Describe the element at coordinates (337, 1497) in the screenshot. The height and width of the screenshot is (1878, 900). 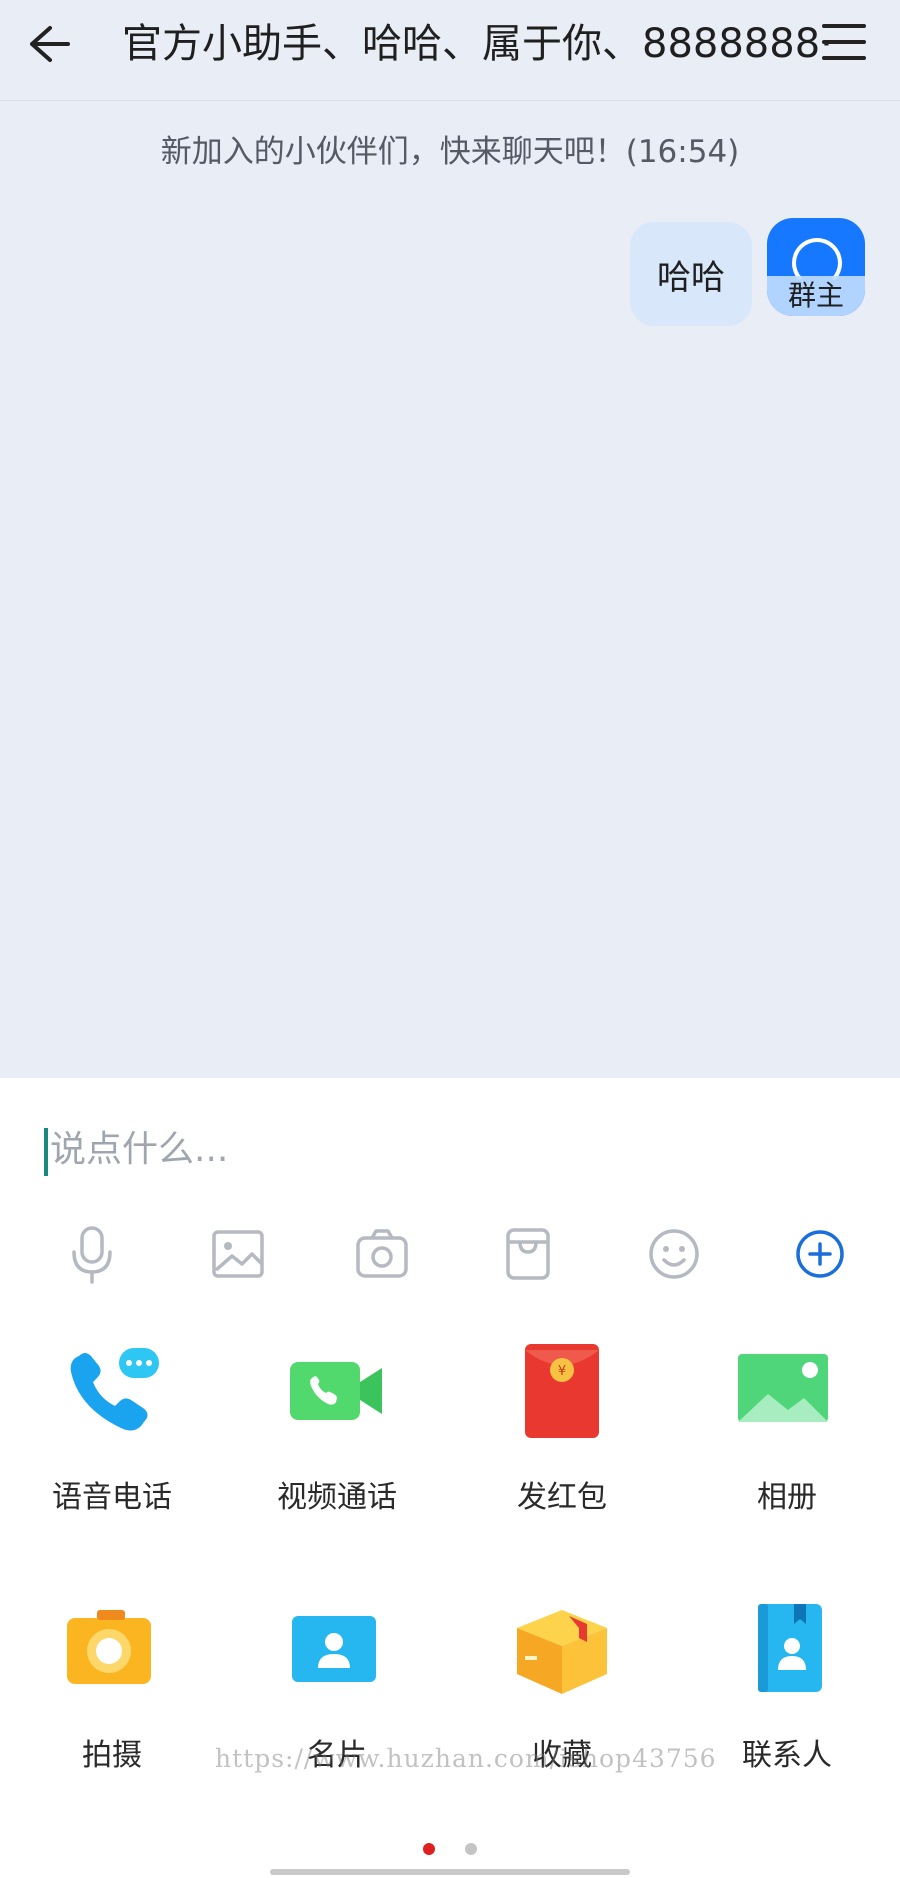
I see `action-label: 视频通话` at that location.